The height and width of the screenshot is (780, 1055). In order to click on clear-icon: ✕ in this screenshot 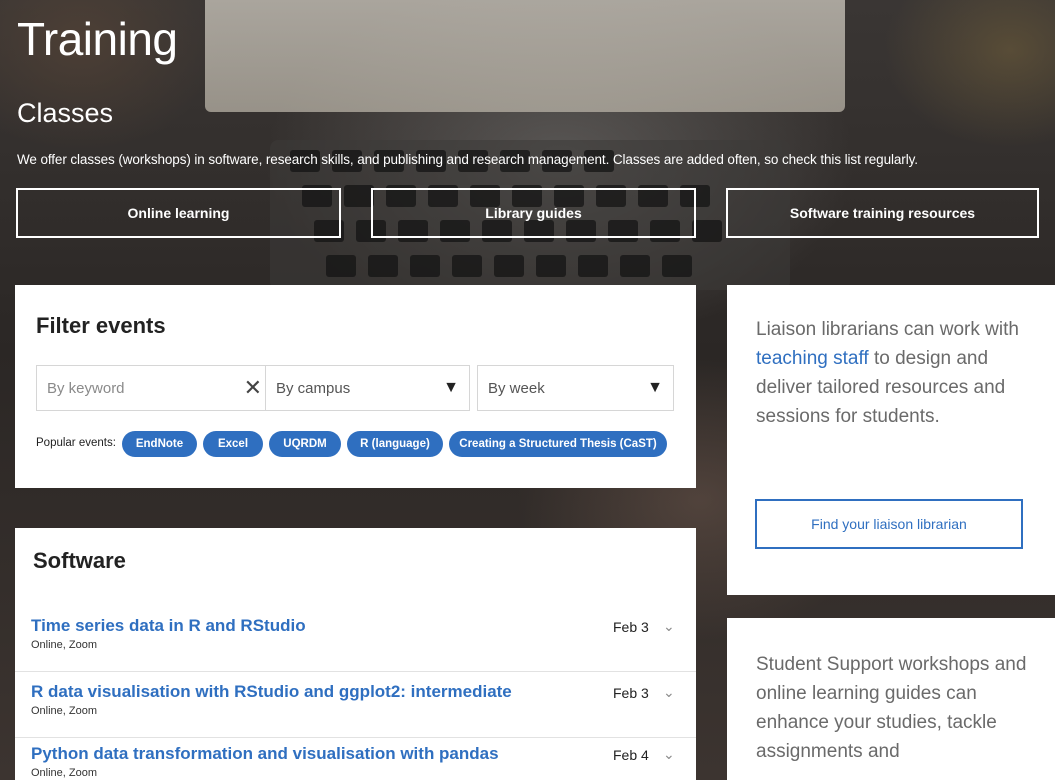, I will do `click(253, 388)`.